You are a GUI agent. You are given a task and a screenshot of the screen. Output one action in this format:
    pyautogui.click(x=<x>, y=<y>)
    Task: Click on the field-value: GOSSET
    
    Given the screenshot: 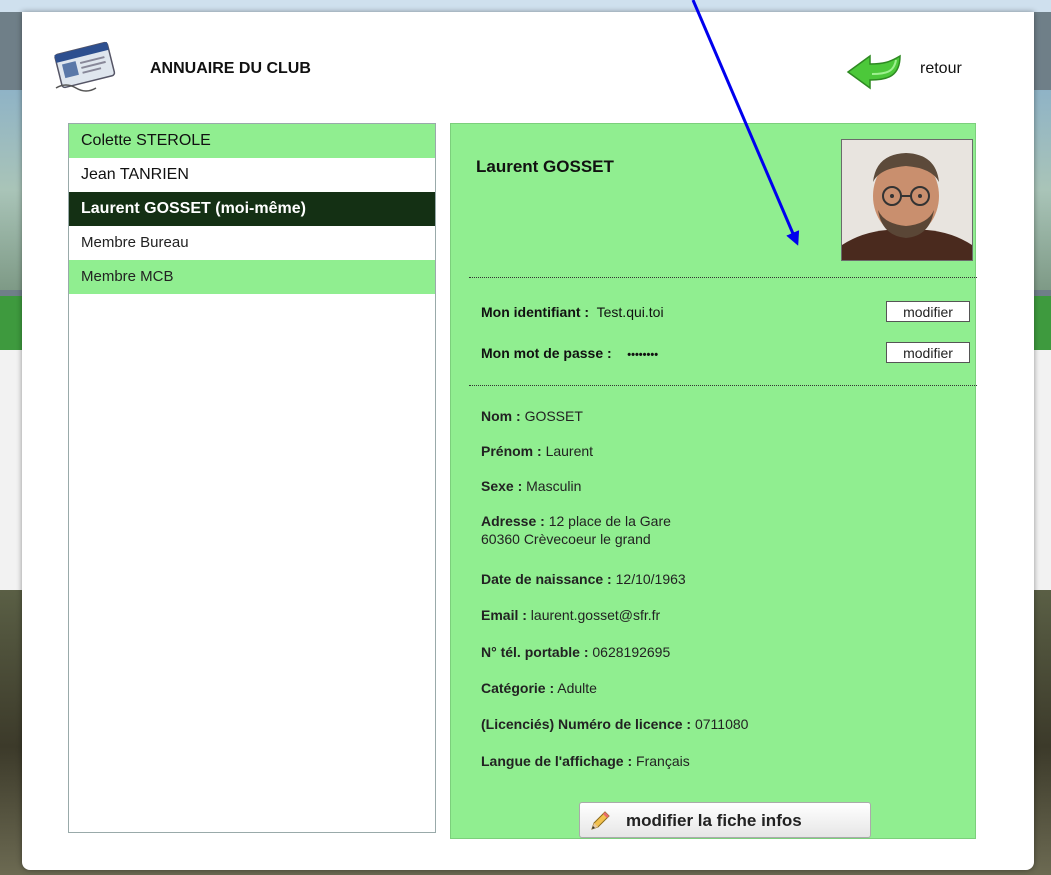 What is the action you would take?
    pyautogui.click(x=553, y=416)
    